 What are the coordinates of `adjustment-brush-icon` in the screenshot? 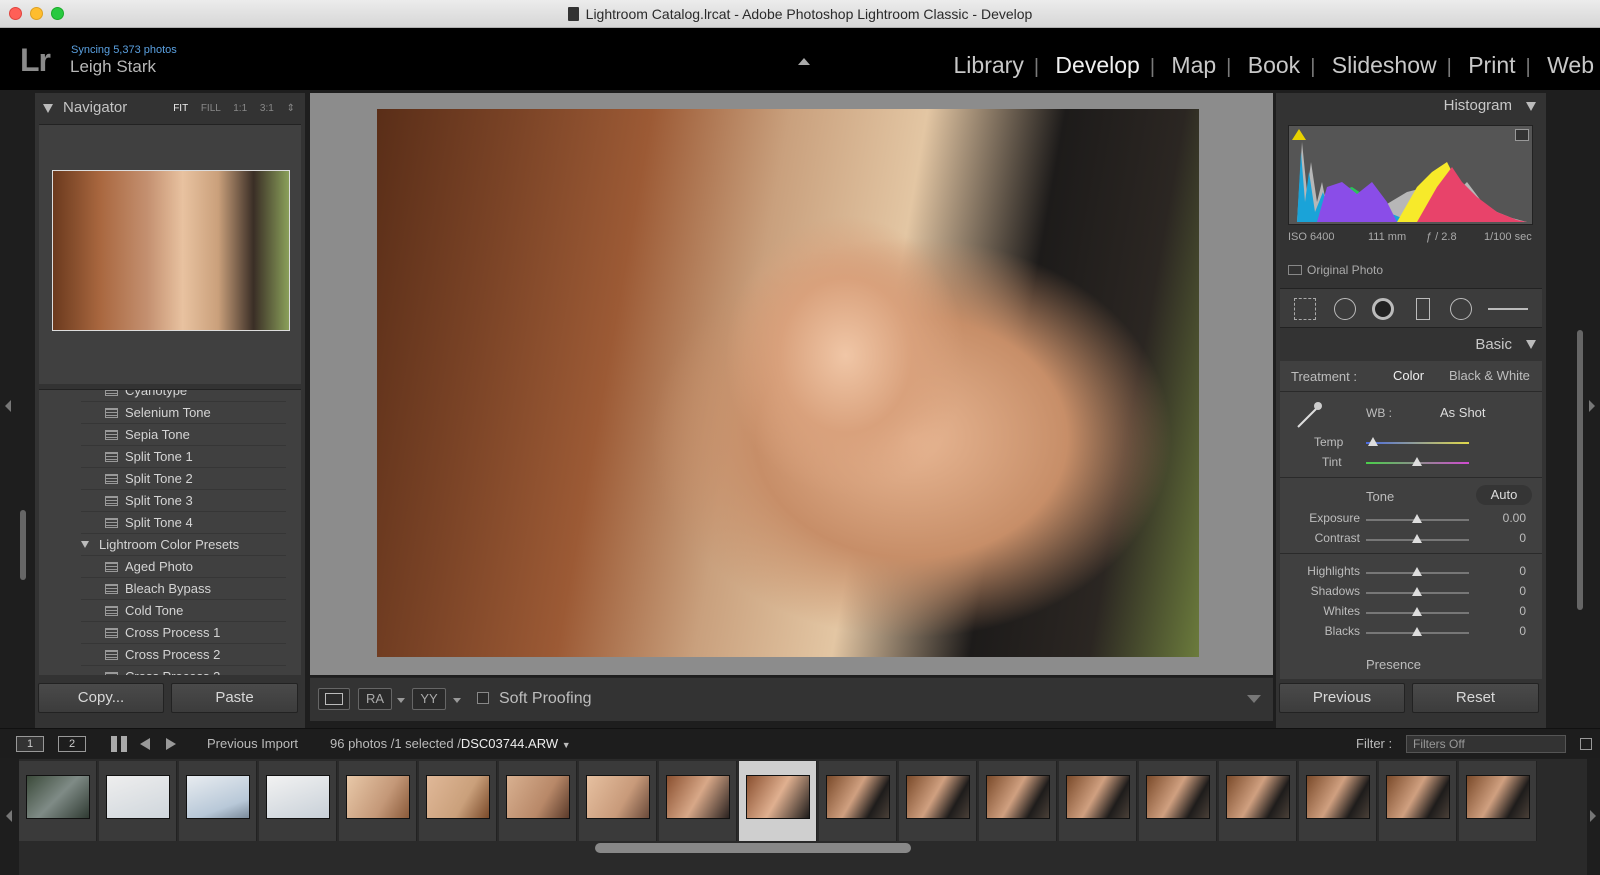 It's located at (1508, 309).